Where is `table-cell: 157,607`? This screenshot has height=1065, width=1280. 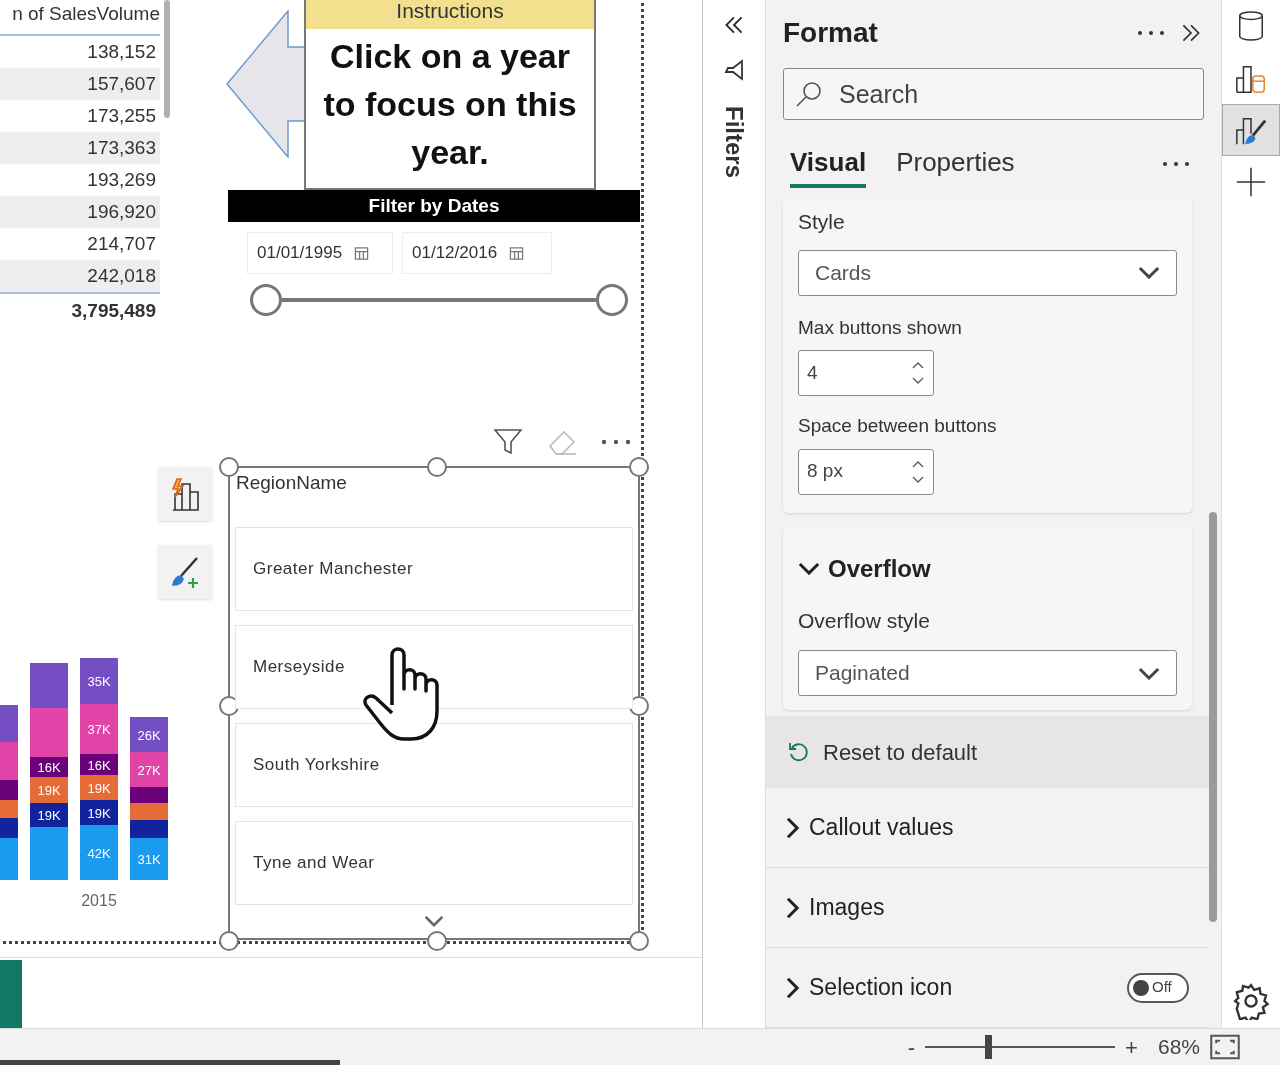 table-cell: 157,607 is located at coordinates (80, 84).